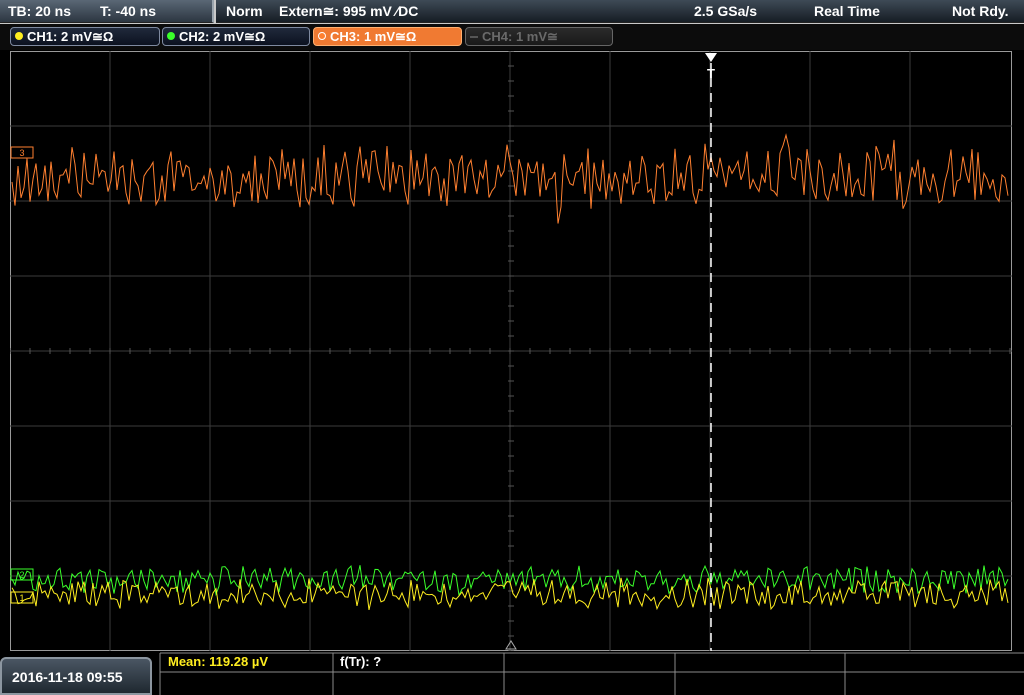 Image resolution: width=1024 pixels, height=695 pixels. What do you see at coordinates (218, 661) in the screenshot?
I see `mean-measurement: Mean: 119.28 µV` at bounding box center [218, 661].